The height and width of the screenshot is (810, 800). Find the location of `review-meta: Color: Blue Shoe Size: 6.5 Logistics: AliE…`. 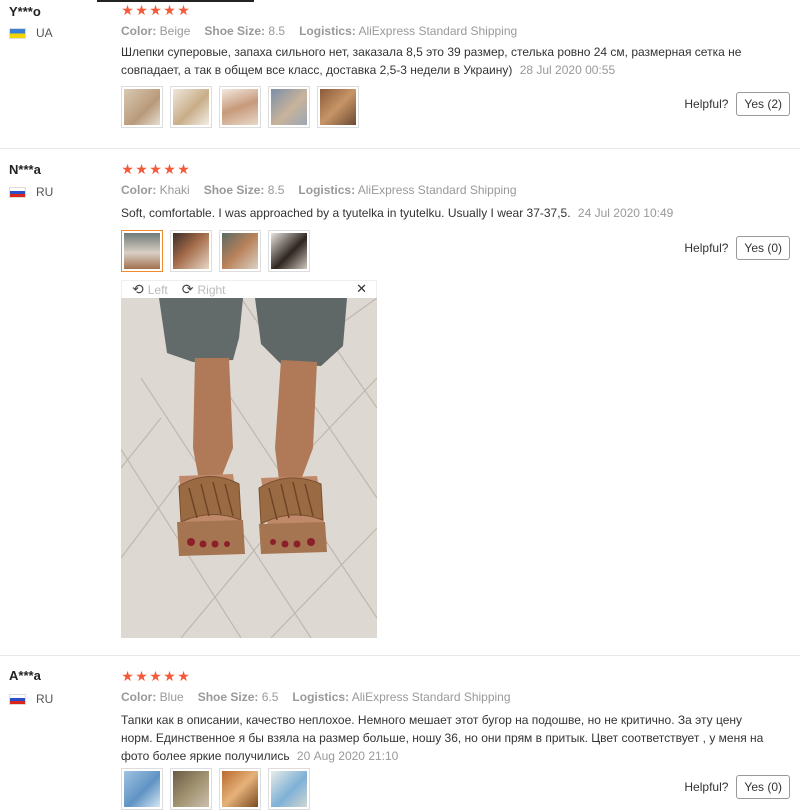

review-meta: Color: Blue Shoe Size: 6.5 Logistics: AliE… is located at coordinates (323, 697).